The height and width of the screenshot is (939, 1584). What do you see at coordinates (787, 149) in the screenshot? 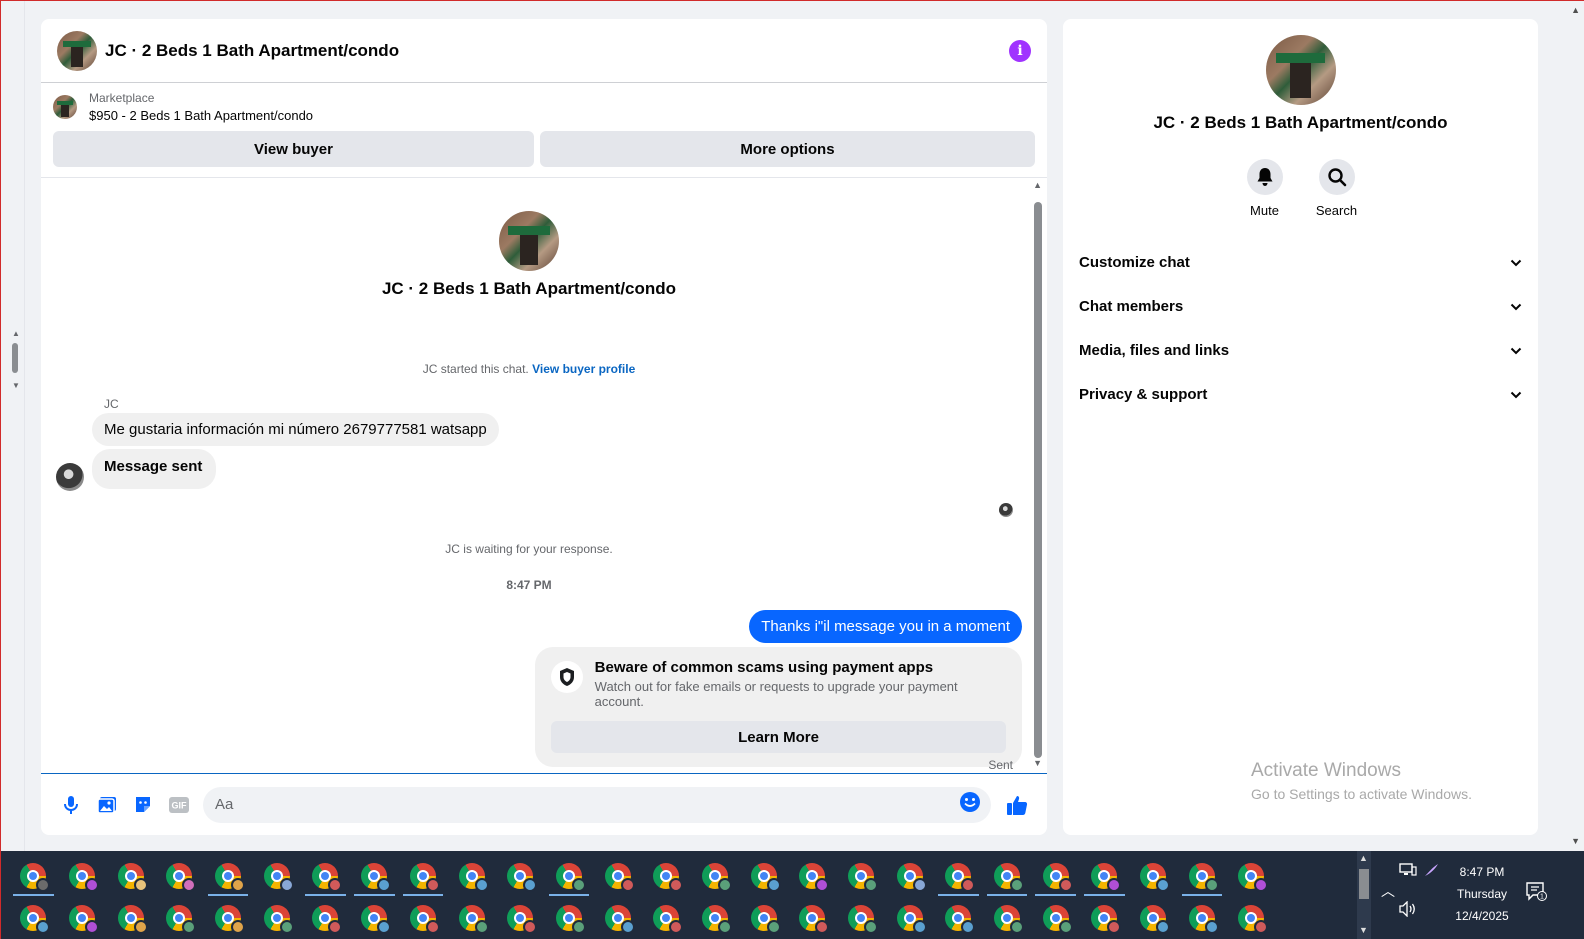
I see `more-options-button: More options` at bounding box center [787, 149].